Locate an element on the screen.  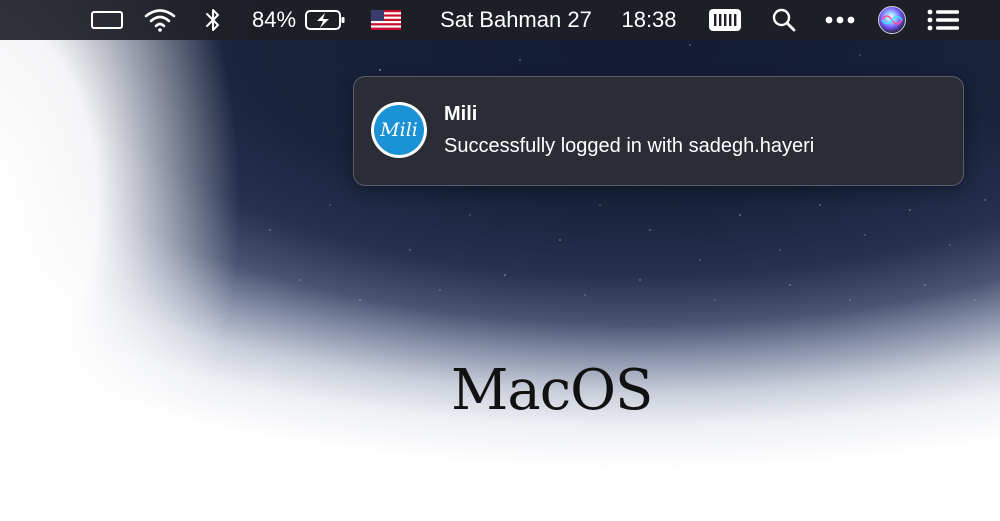
macos-logo-text: MacOS is located at coordinates (552, 390).